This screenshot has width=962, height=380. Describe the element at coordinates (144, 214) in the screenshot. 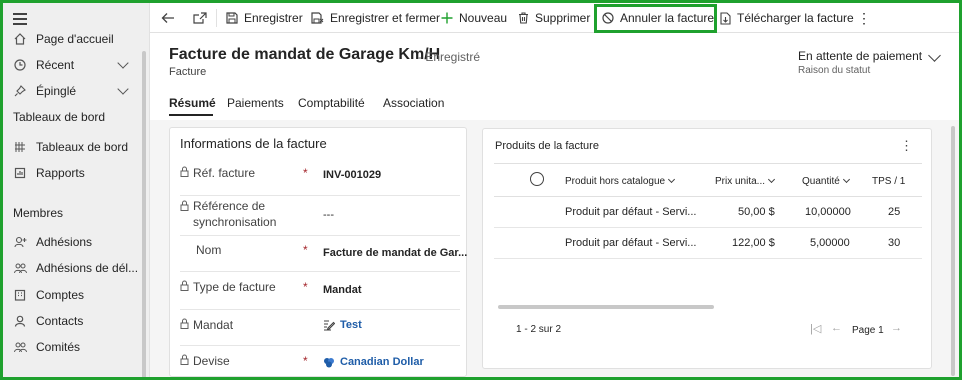

I see `sidebar-scrollbar` at that location.